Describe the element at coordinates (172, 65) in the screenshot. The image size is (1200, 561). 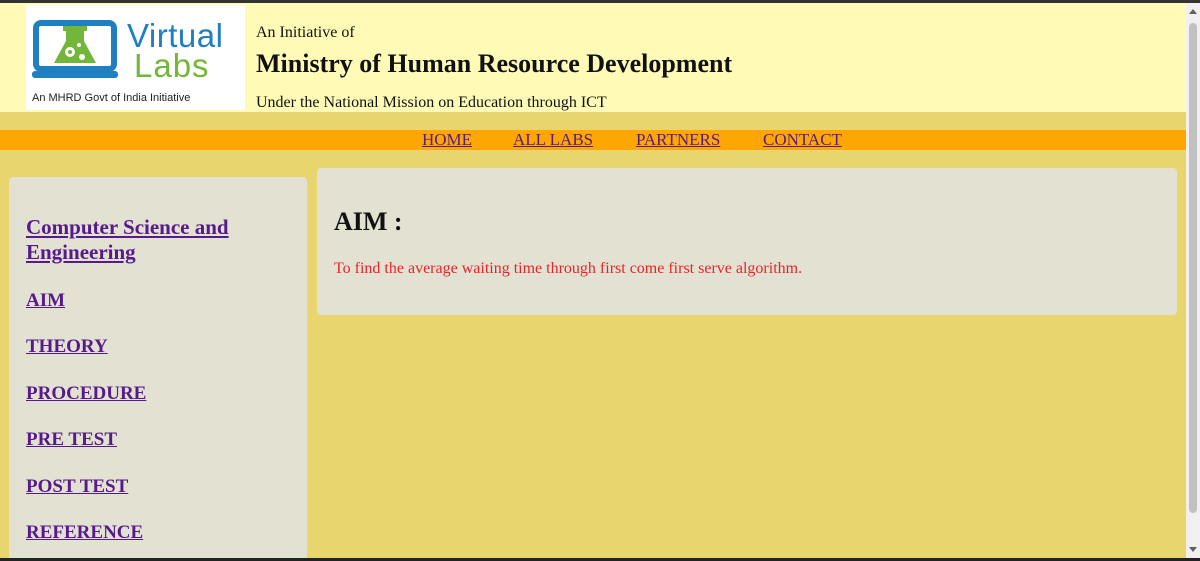
I see `logo-word-labs: Labs` at that location.